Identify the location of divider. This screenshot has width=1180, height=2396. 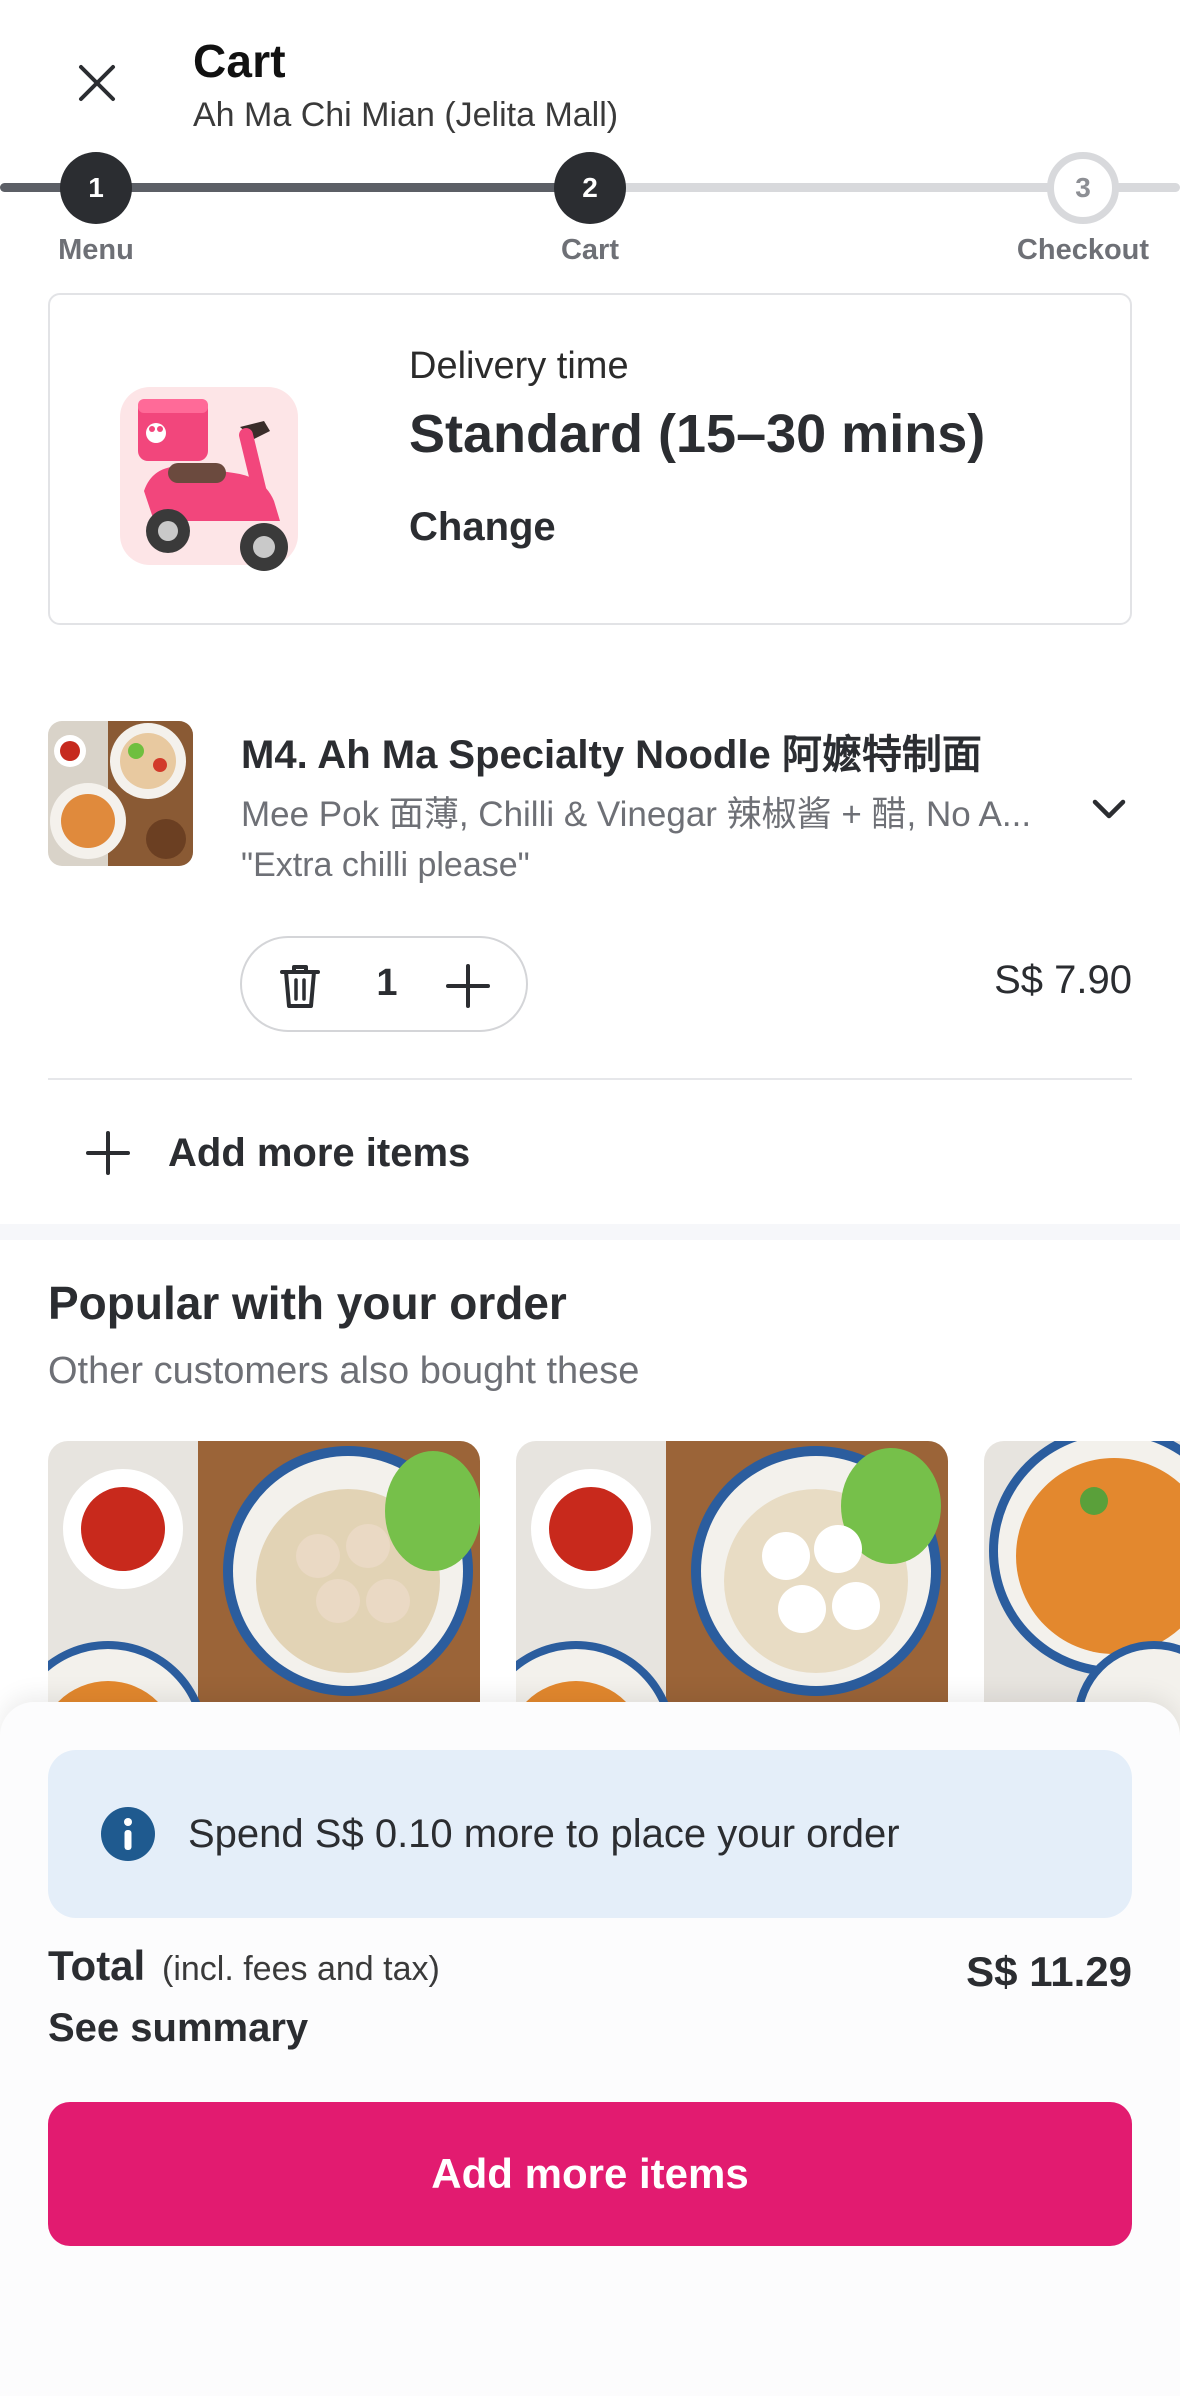
(590, 1079).